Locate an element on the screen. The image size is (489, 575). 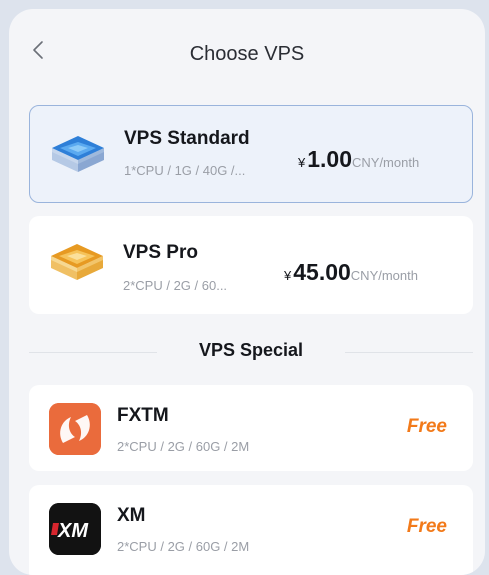
special-section-divider: VPS Special is located at coordinates (251, 352).